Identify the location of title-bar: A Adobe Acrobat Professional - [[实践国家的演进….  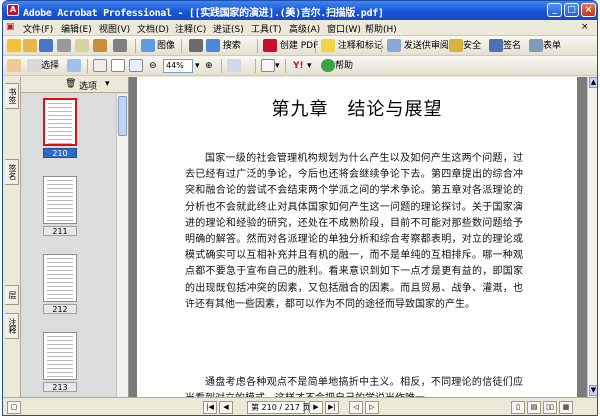
(300, 10).